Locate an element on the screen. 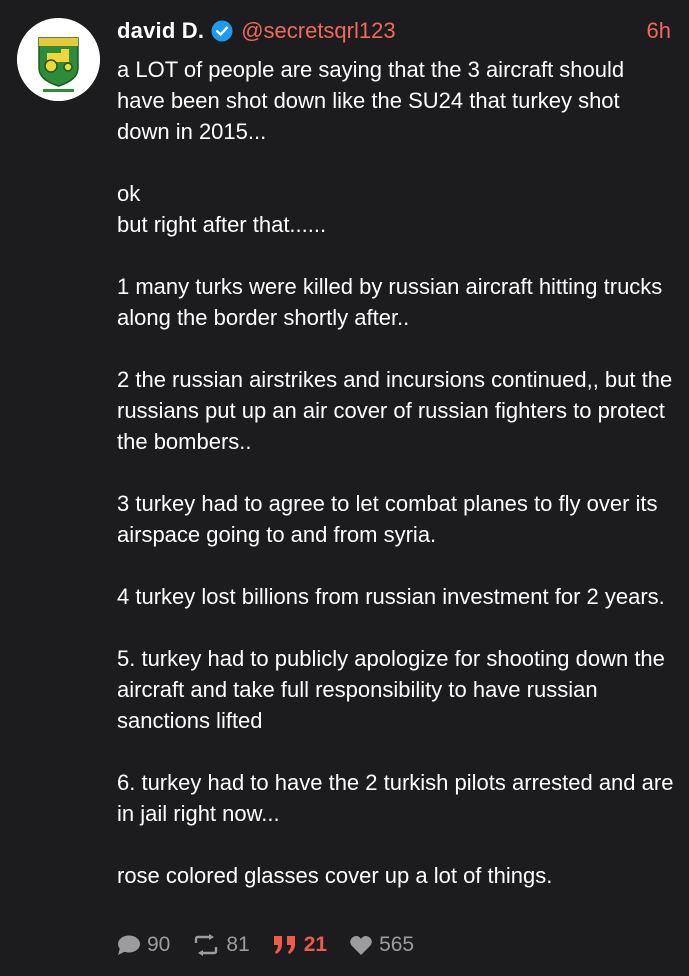 This screenshot has width=689, height=976. repost-button: 81 is located at coordinates (221, 945).